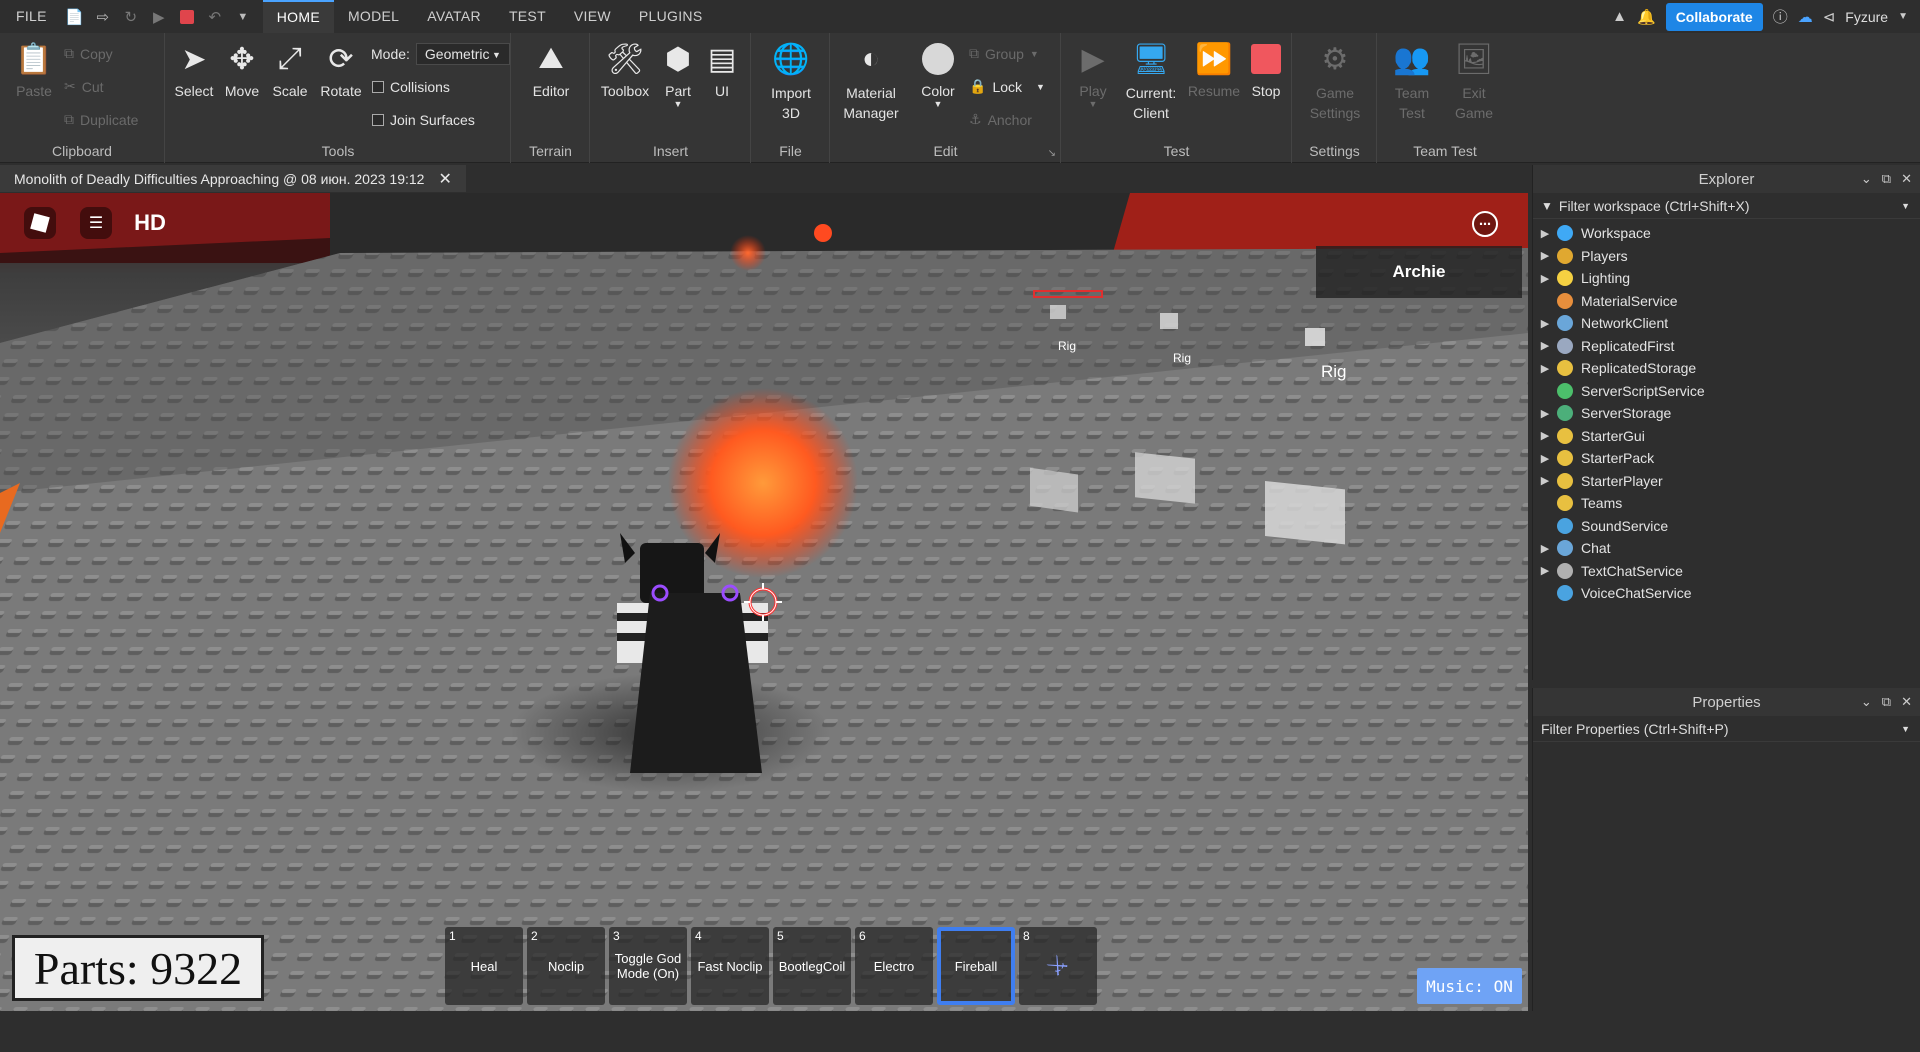 This screenshot has height=1052, width=1920. I want to click on collapse-ribbon-icon: ▲, so click(1619, 16).